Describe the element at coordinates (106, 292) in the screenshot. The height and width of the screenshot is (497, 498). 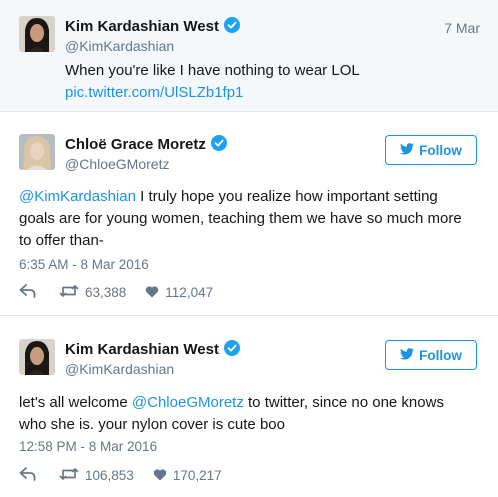
I see `retweet-count: 63,388` at that location.